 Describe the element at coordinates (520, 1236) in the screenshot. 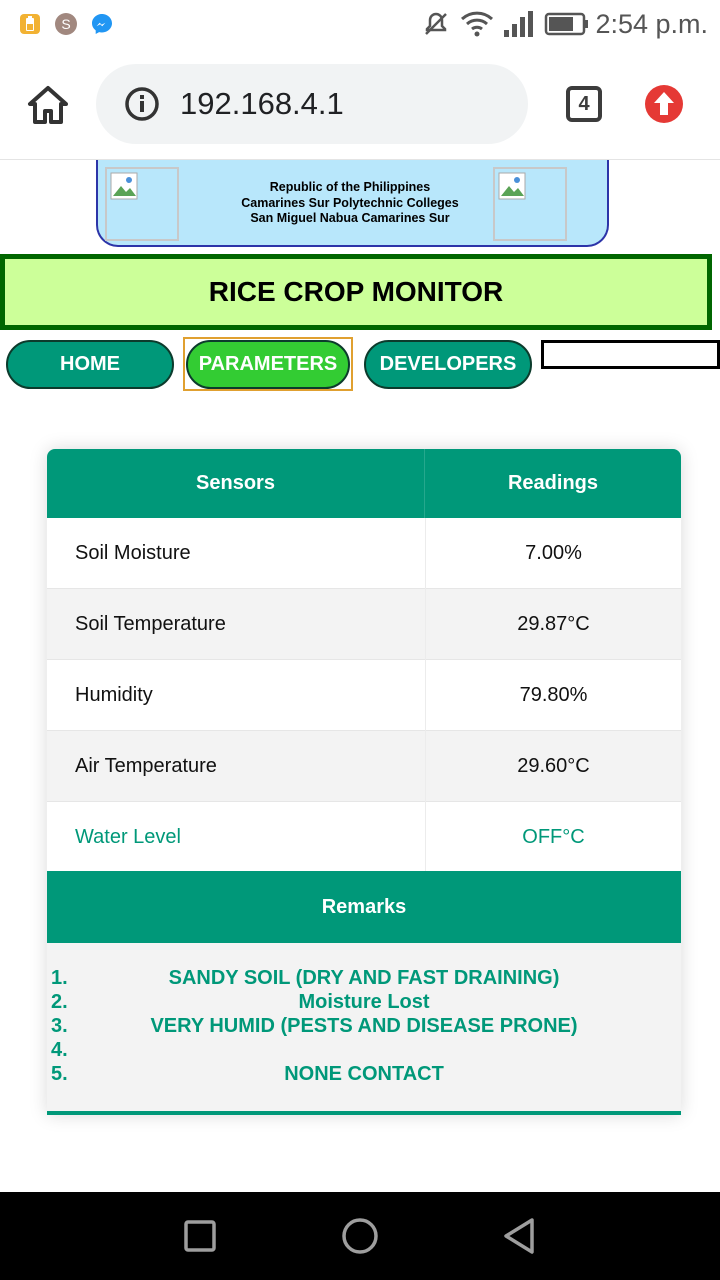

I see `back-icon` at that location.